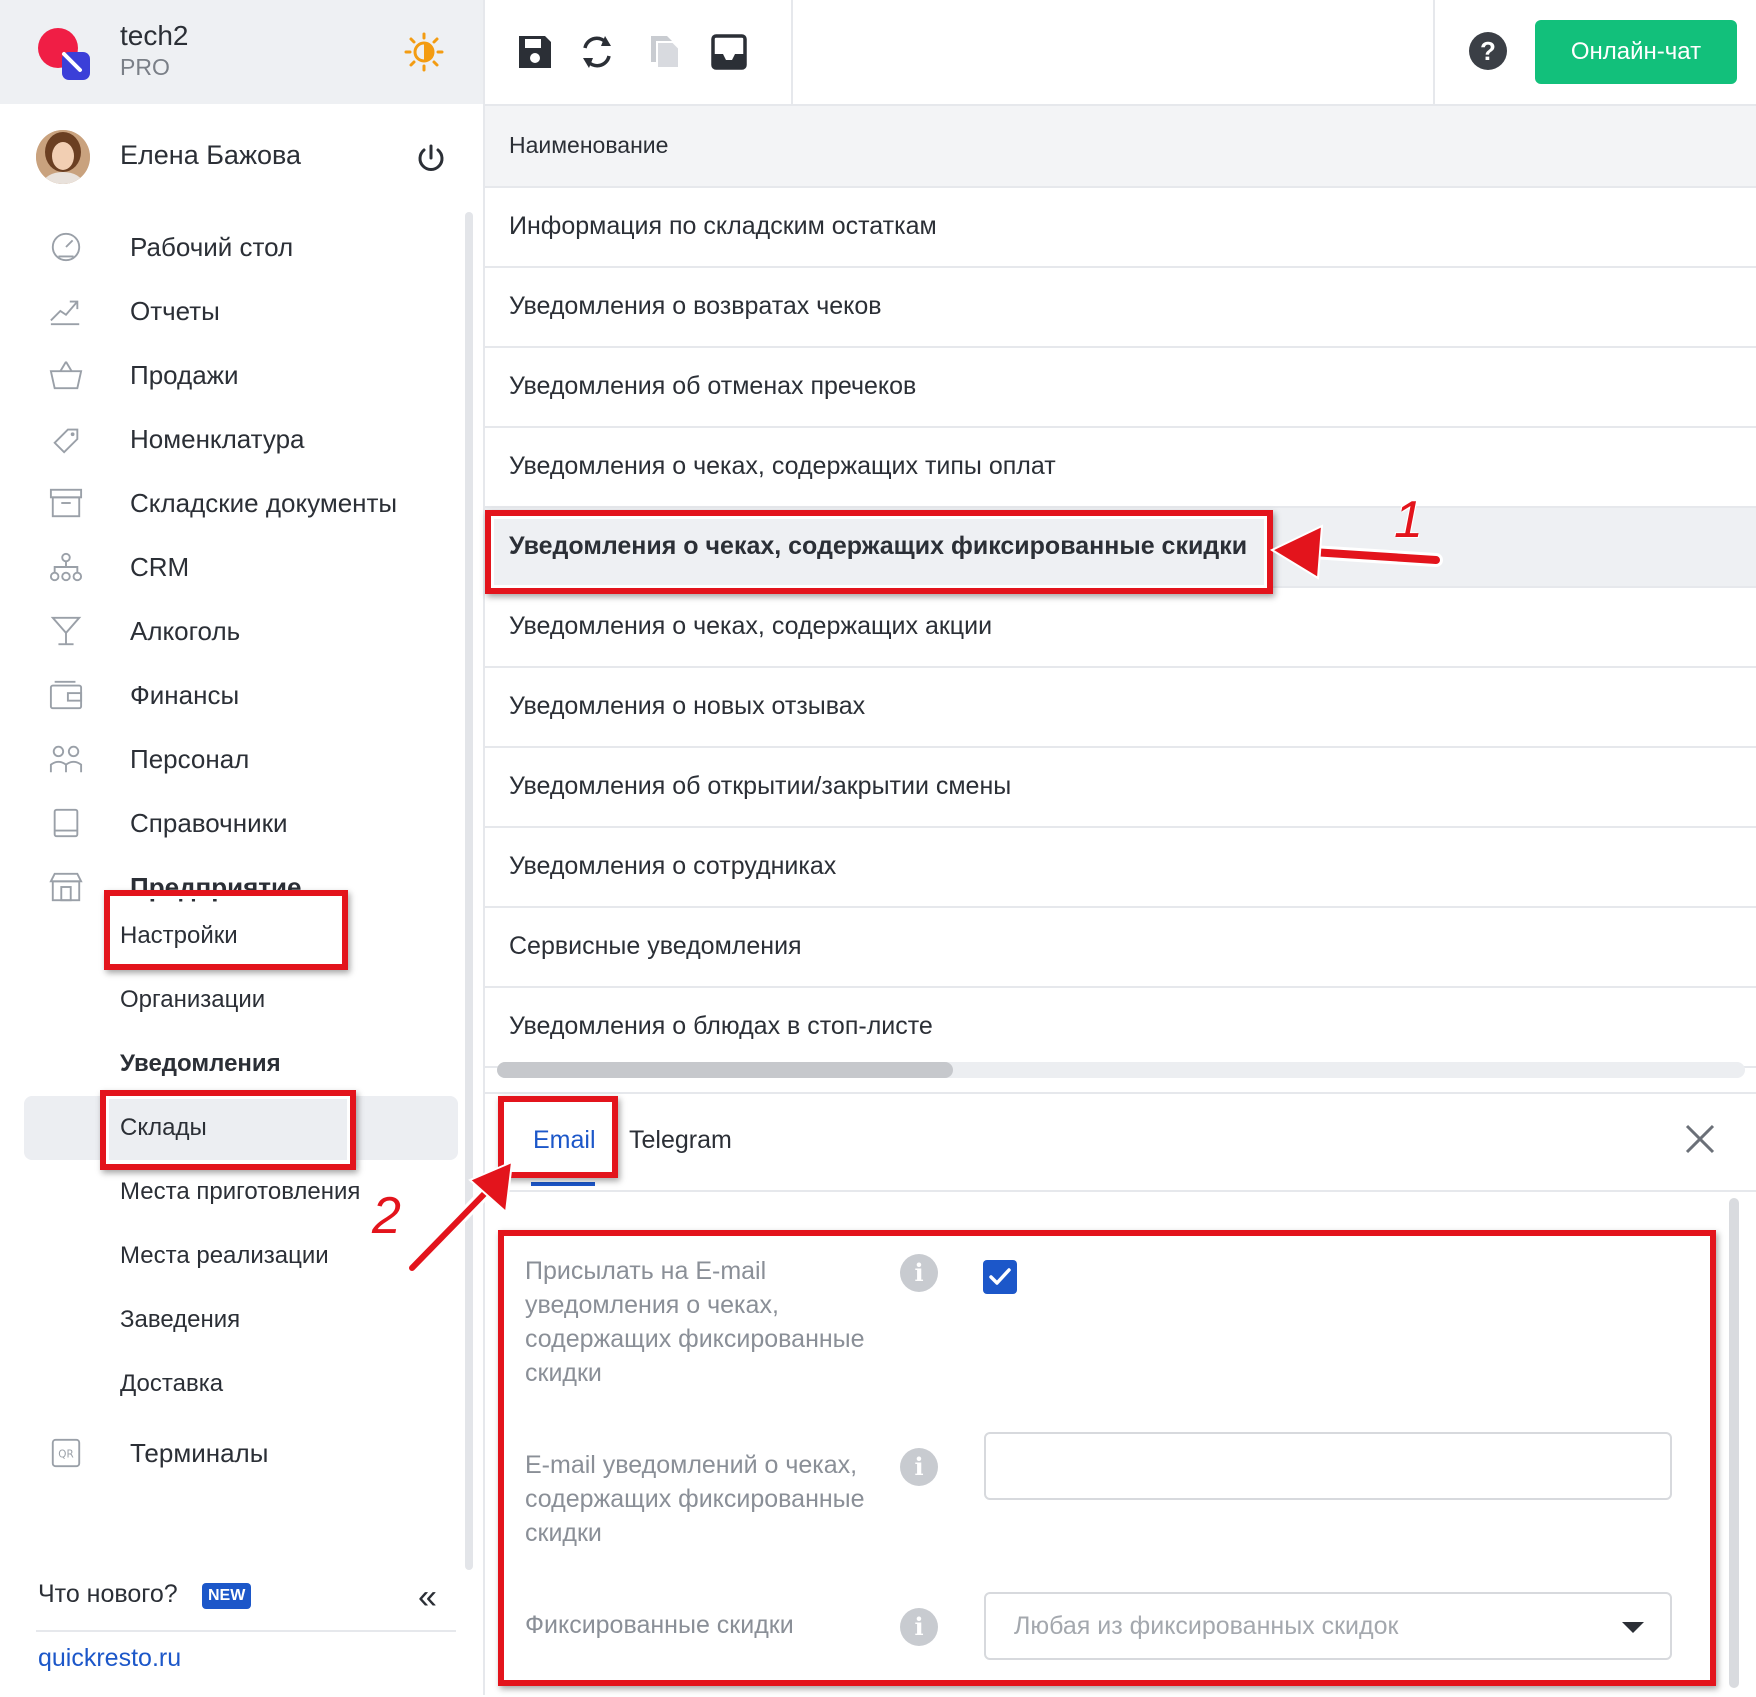 This screenshot has width=1756, height=1697. I want to click on user-name: Елена Бажова, so click(211, 155).